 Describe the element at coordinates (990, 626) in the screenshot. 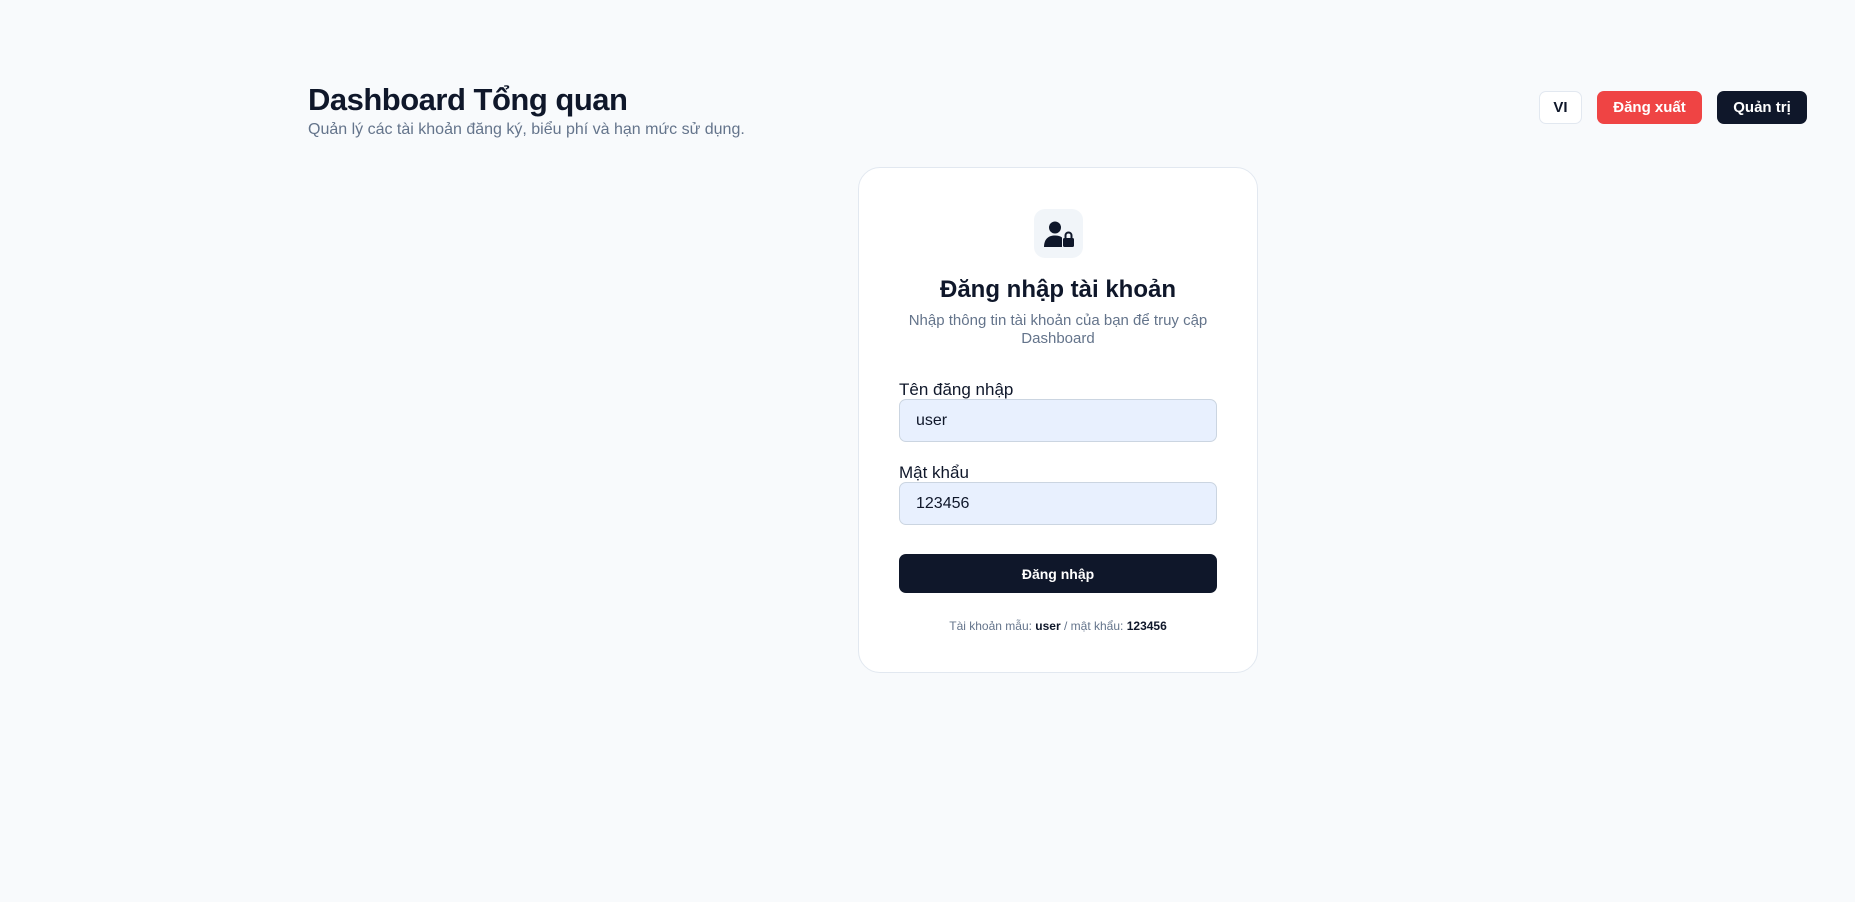

I see `hint-prefix: Tài khoản mẫu:` at that location.